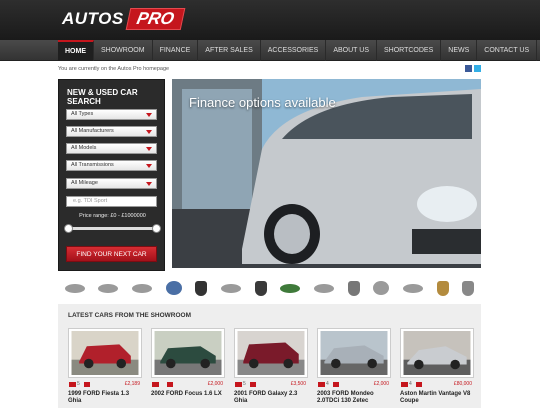 This screenshot has width=540, height=408. I want to click on facebook-icon, so click(468, 68).